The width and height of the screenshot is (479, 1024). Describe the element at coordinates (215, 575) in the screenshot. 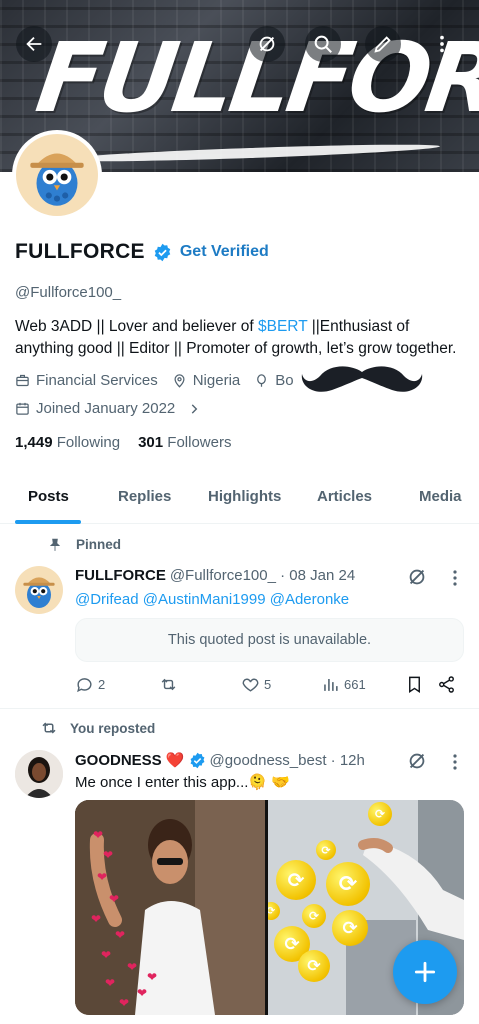

I see `post-header: FULLFORCE @Fullforce100_ · 08 Jan 24` at that location.